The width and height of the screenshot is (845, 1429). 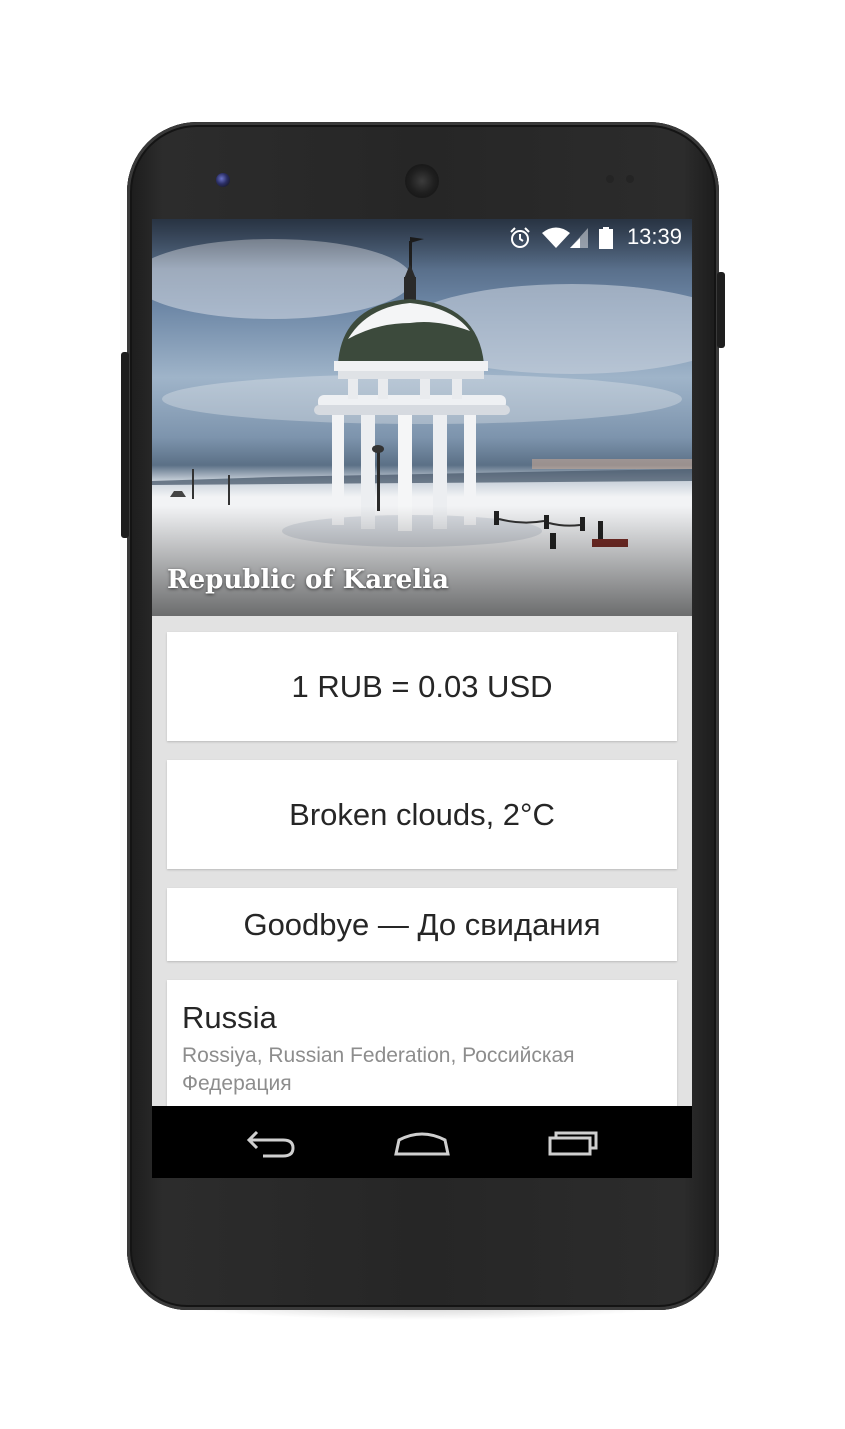 What do you see at coordinates (573, 1142) in the screenshot?
I see `recents-icon` at bounding box center [573, 1142].